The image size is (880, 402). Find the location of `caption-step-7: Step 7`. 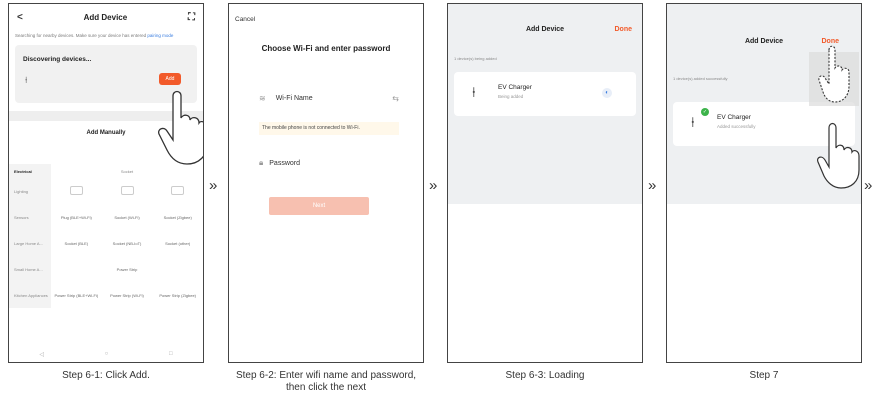

caption-step-7: Step 7 is located at coordinates (764, 375).